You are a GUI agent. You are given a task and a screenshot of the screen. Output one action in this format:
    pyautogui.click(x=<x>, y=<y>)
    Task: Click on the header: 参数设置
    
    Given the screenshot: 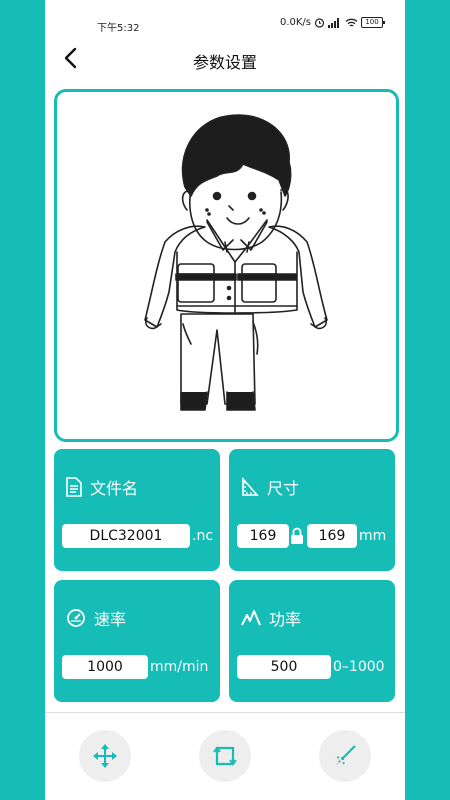 What is the action you would take?
    pyautogui.click(x=225, y=58)
    